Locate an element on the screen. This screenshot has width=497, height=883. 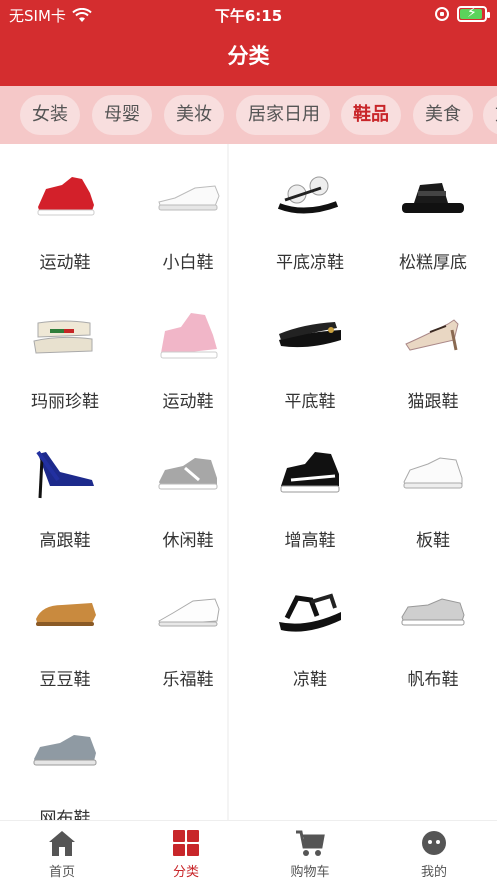
mary-jane-icon is located at coordinates (65, 335).